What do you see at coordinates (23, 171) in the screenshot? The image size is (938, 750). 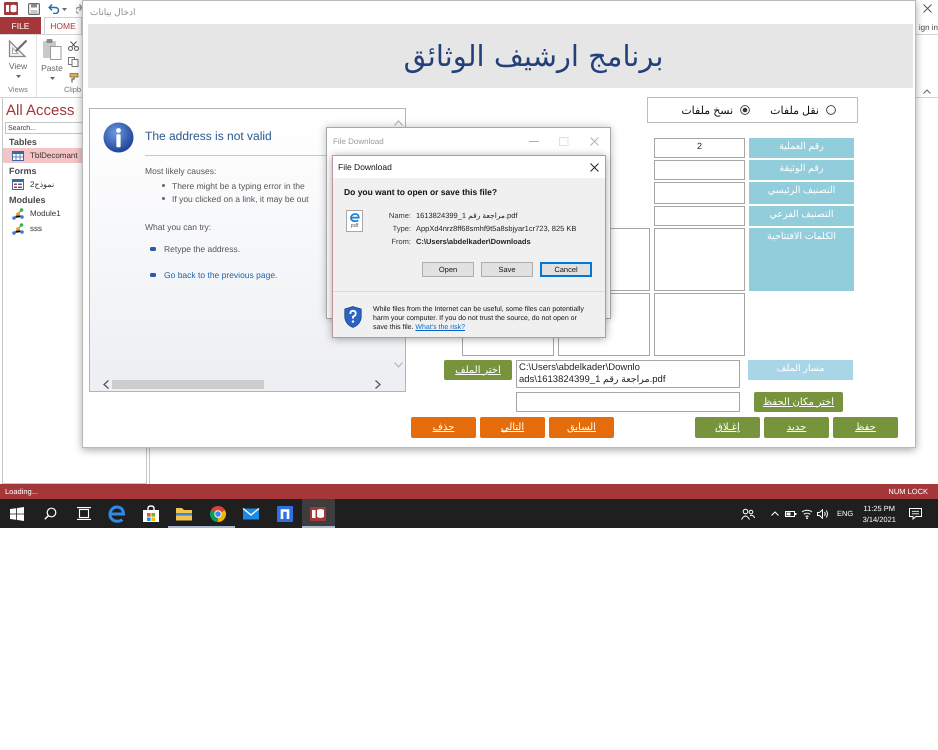 I see `group-header: Forms` at bounding box center [23, 171].